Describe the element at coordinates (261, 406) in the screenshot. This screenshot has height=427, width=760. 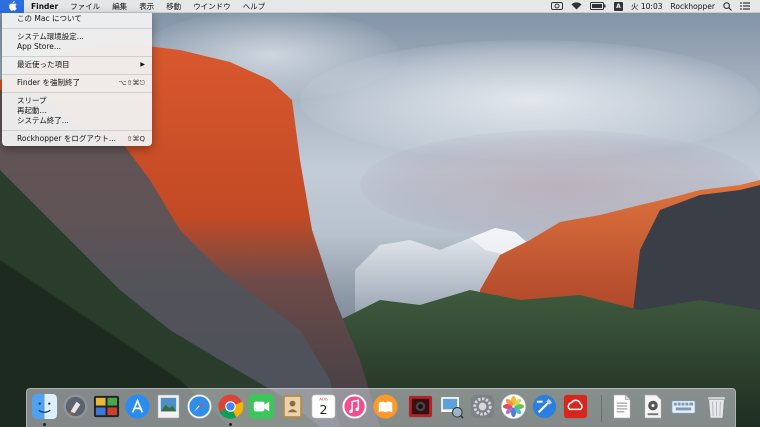
I see `facetime-icon` at that location.